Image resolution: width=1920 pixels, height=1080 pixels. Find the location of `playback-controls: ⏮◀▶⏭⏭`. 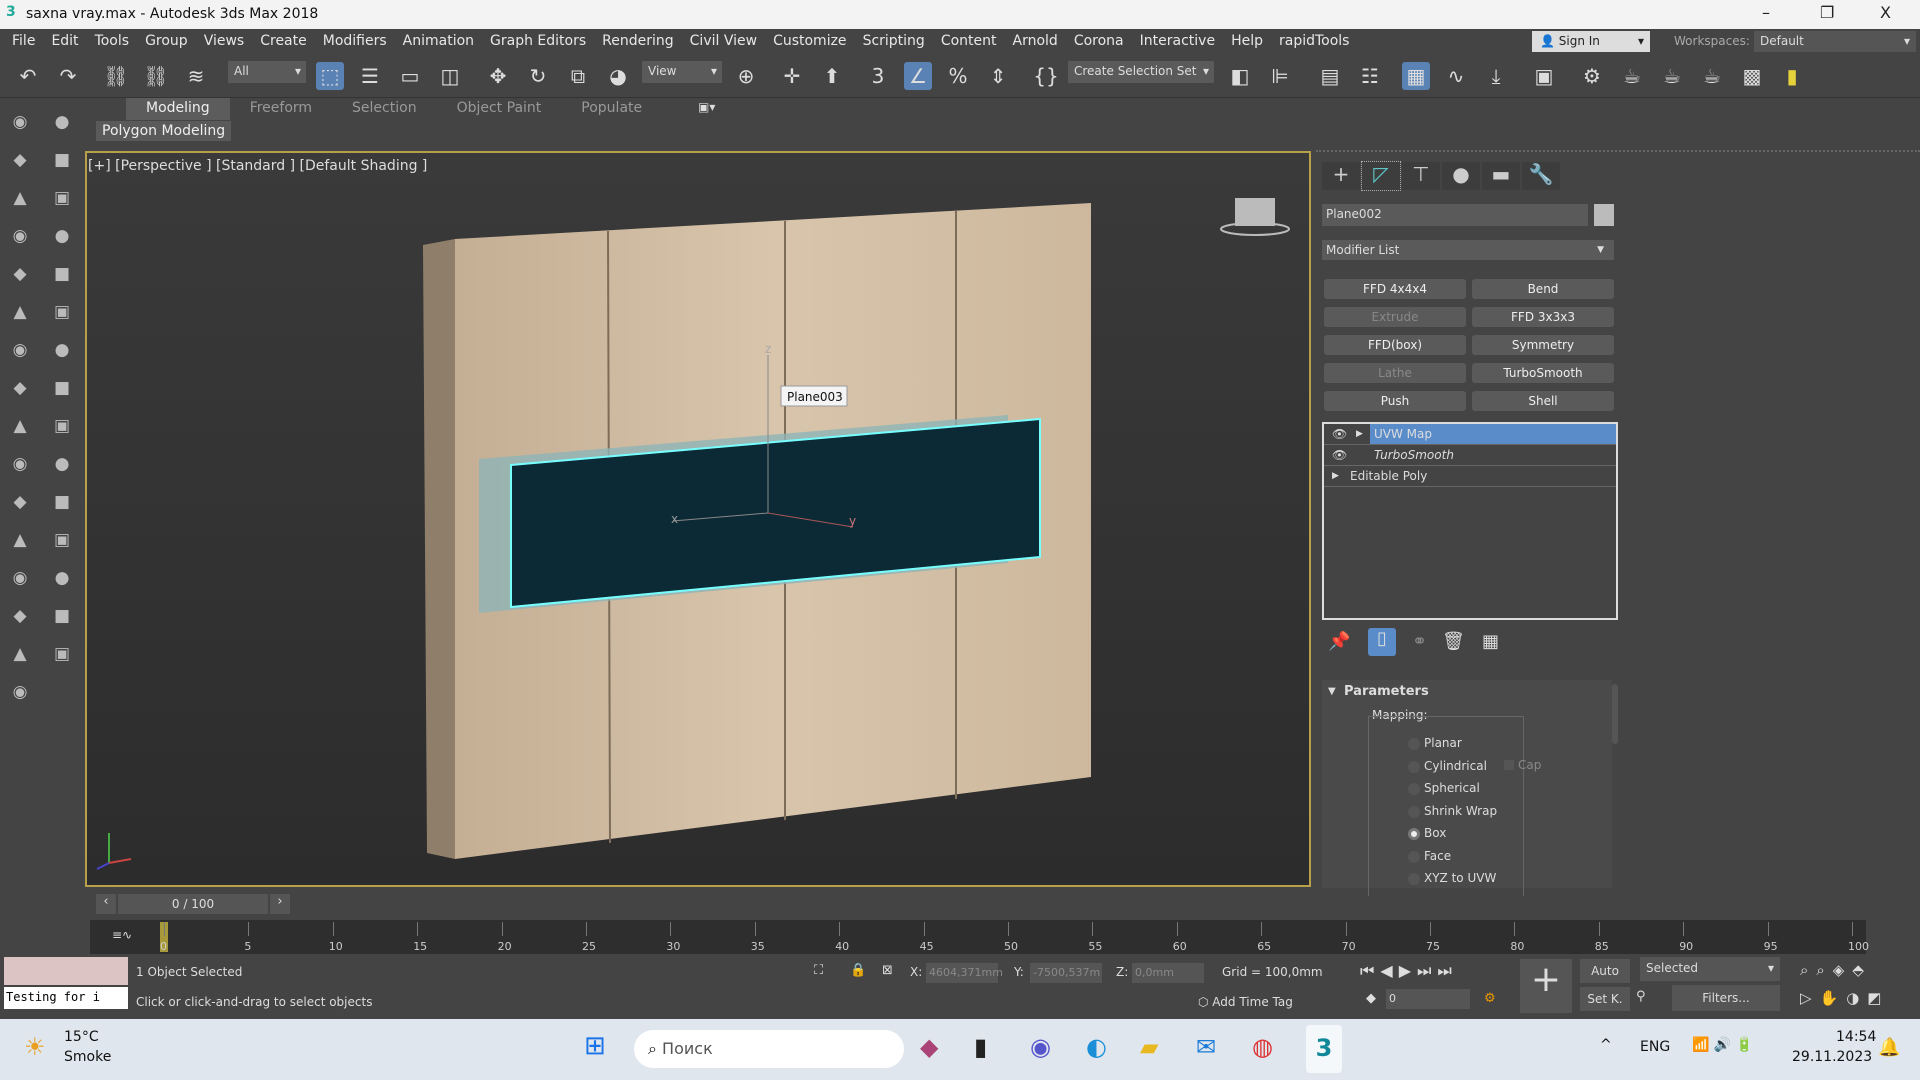

playback-controls: ⏮◀▶⏭⏭ is located at coordinates (1409, 971).